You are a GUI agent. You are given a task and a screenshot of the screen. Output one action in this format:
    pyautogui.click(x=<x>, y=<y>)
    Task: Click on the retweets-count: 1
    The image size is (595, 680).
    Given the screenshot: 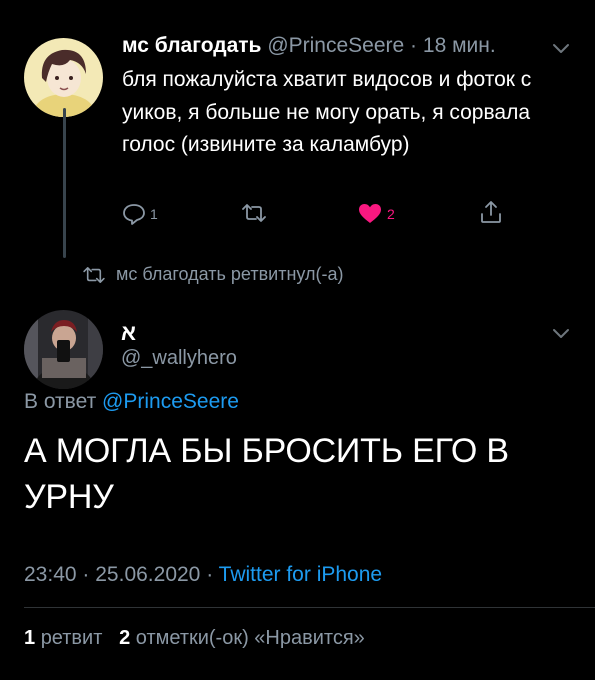 What is the action you would take?
    pyautogui.click(x=30, y=638)
    